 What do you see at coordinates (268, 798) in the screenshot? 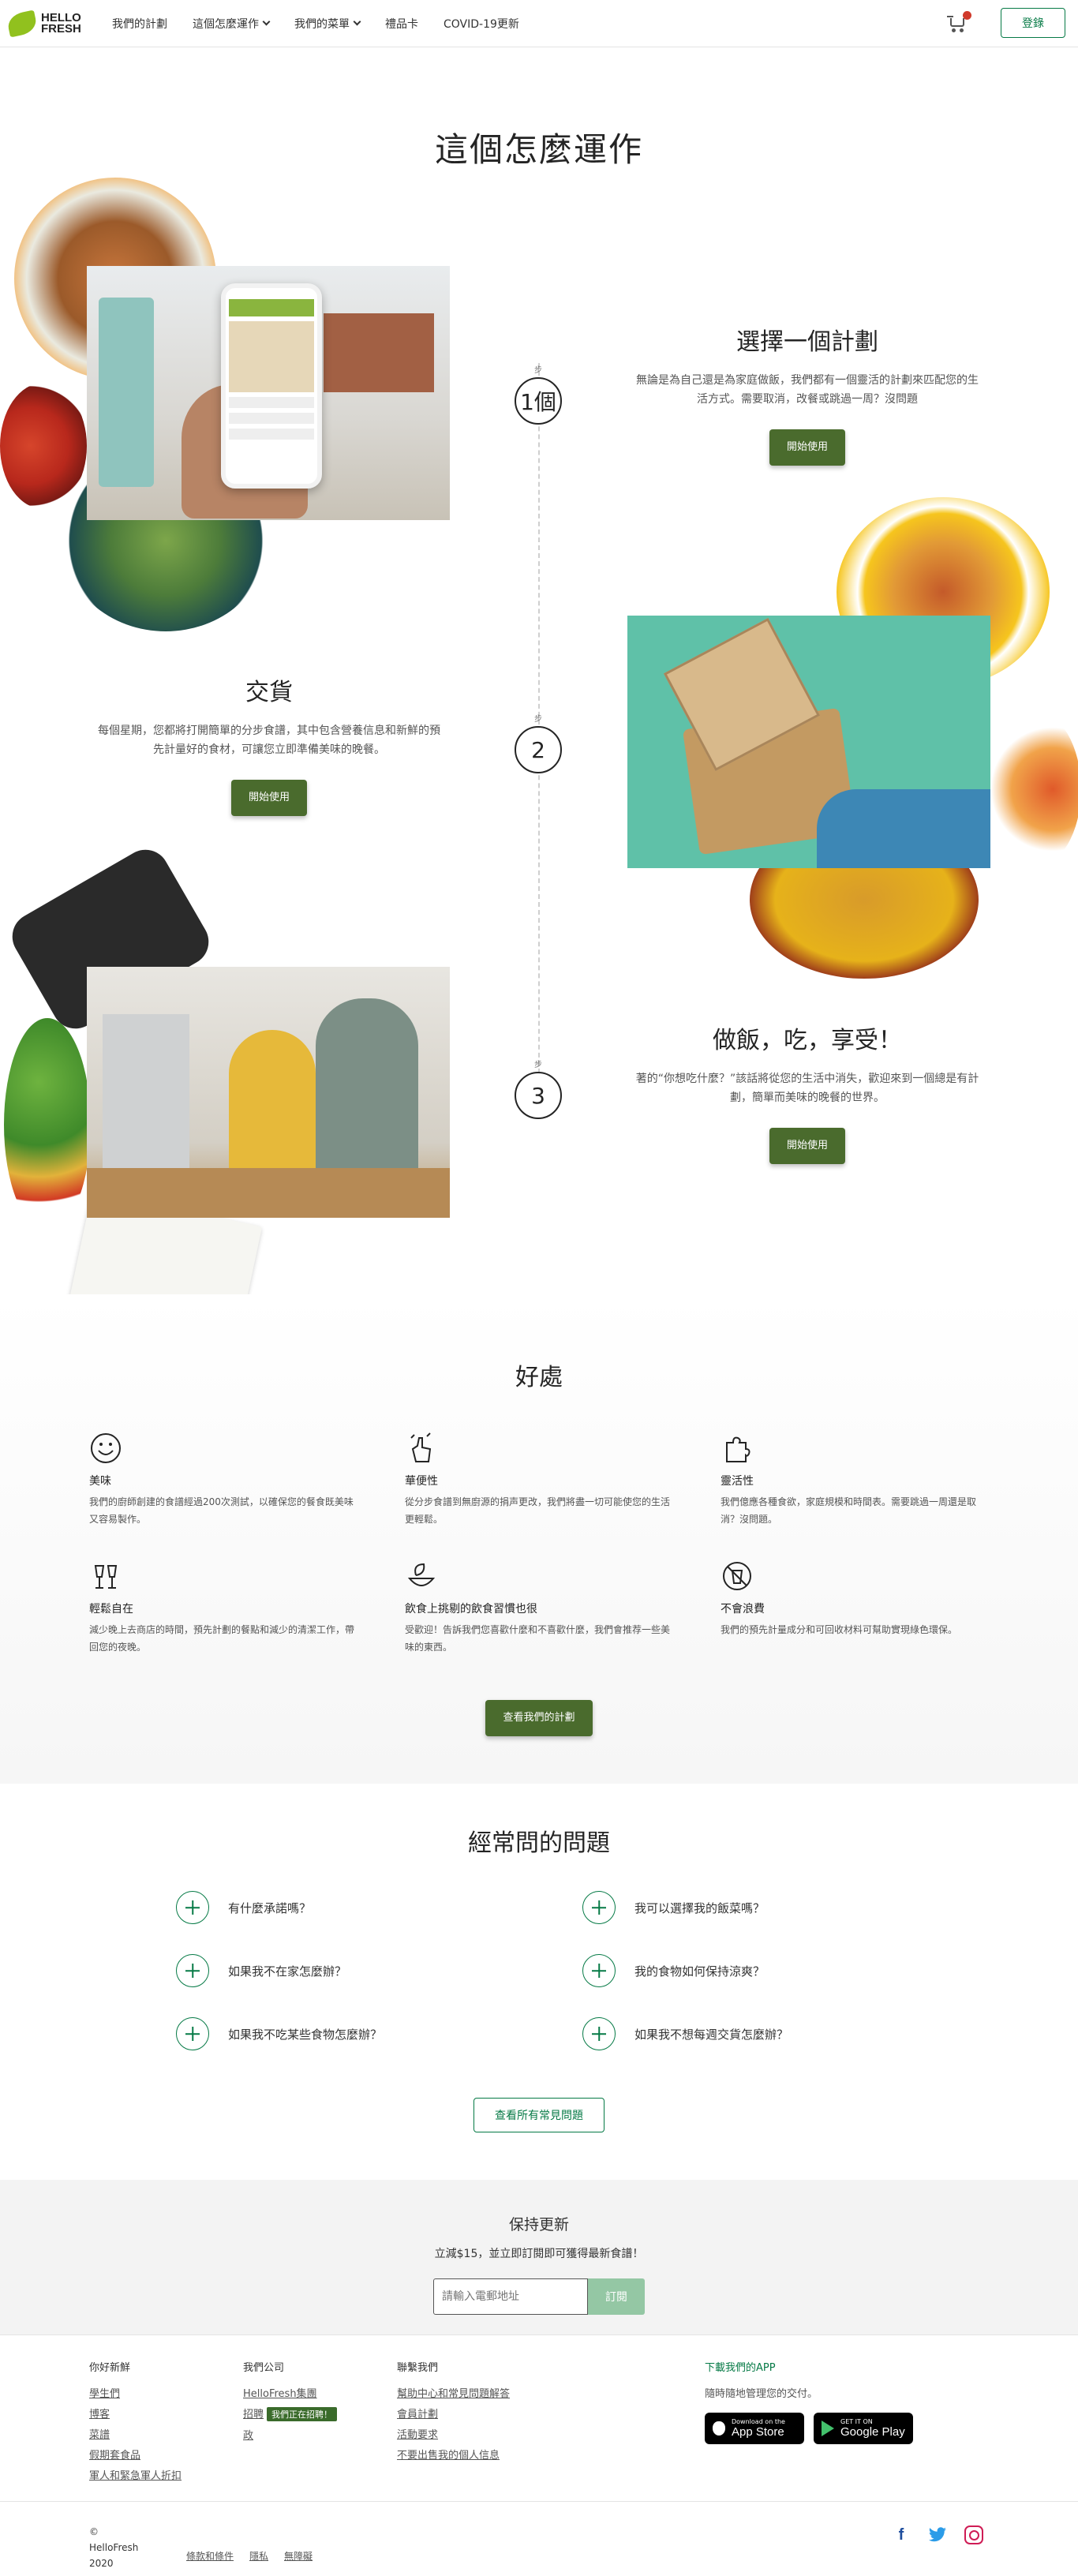
I see `step-2-get-started-button: 開始使用` at bounding box center [268, 798].